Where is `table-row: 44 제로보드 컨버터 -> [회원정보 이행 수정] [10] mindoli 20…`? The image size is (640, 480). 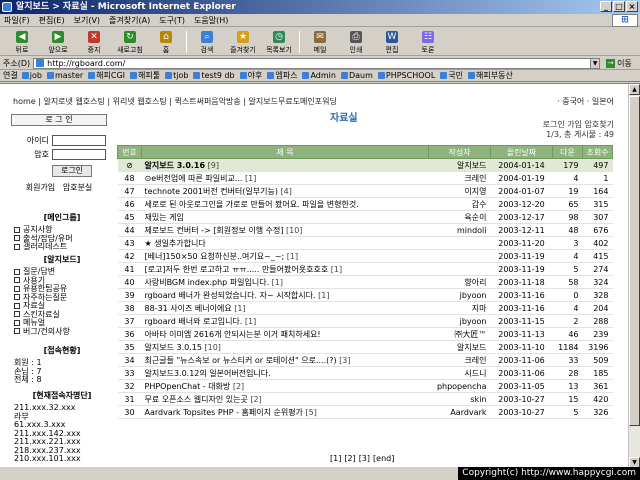 table-row: 44 제로보드 컨버터 -> [회원정보 이행 수정] [10] mindoli 20… is located at coordinates (365, 230).